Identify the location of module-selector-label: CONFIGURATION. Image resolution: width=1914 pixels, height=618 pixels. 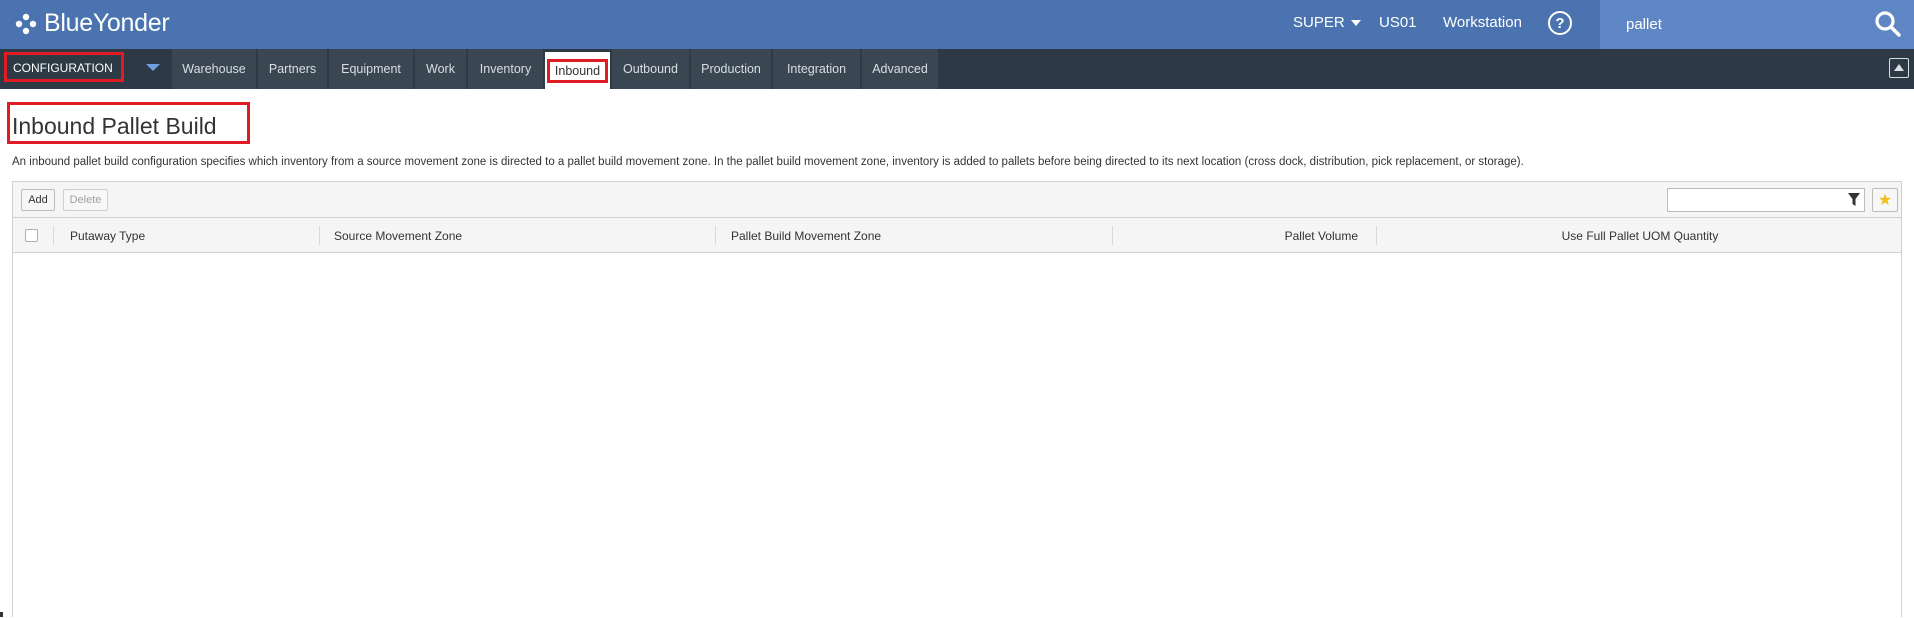
(63, 68).